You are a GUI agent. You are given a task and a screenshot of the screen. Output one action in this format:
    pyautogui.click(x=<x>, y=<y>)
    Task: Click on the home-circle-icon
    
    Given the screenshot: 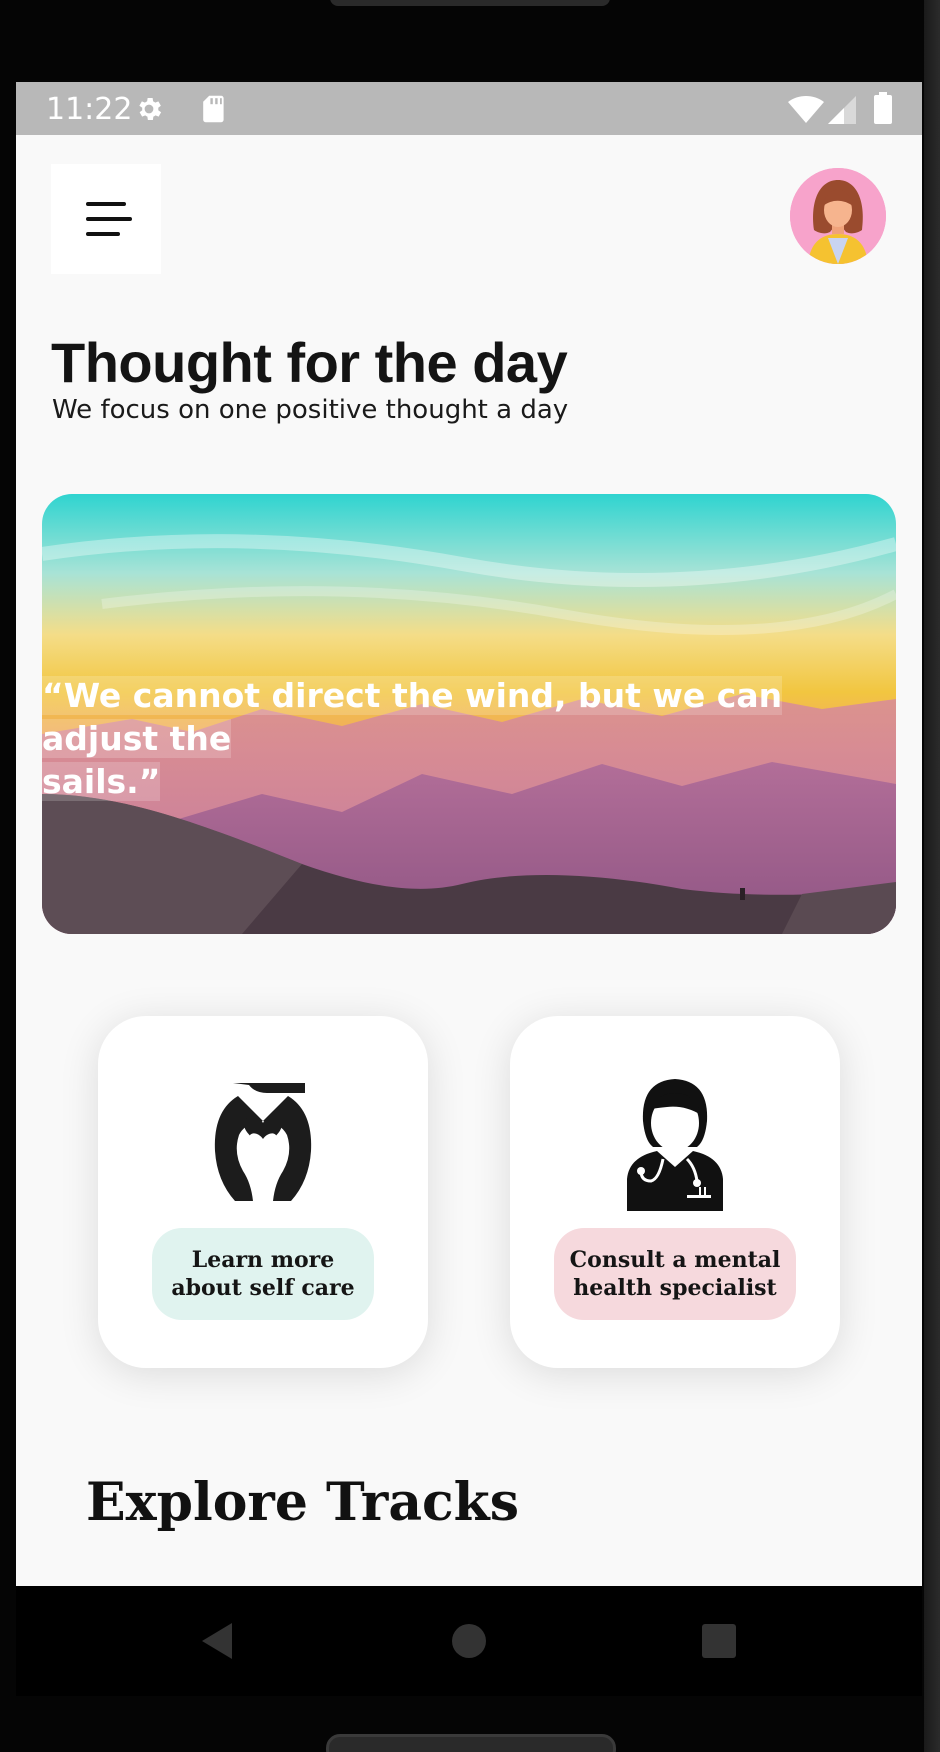 What is the action you would take?
    pyautogui.click(x=469, y=1641)
    